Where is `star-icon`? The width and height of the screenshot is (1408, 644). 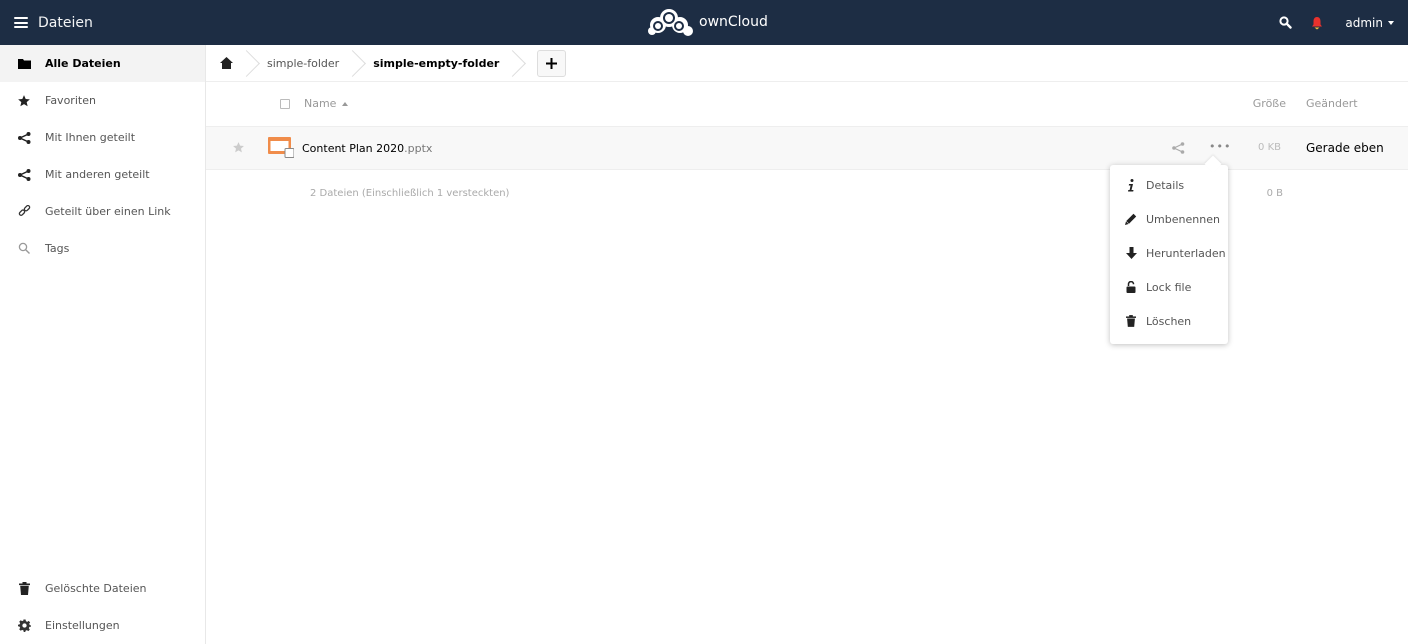
star-icon is located at coordinates (24, 101).